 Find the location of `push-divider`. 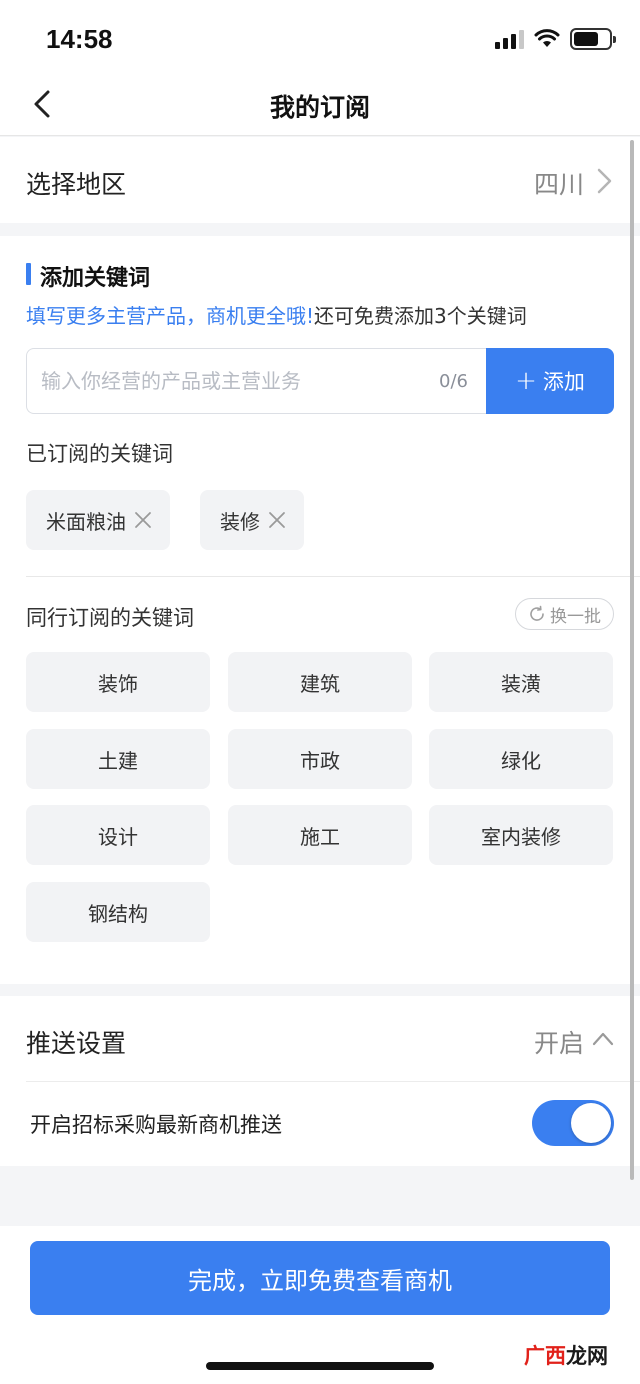

push-divider is located at coordinates (333, 1081).